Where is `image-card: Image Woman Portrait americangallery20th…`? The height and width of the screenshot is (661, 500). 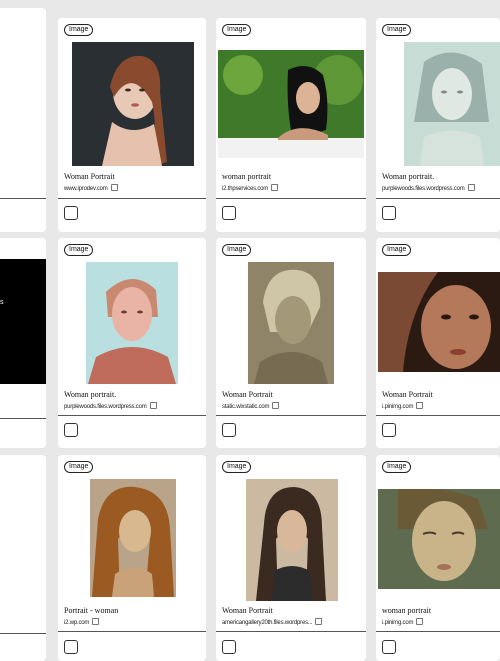 image-card: Image Woman Portrait americangallery20th… is located at coordinates (291, 558).